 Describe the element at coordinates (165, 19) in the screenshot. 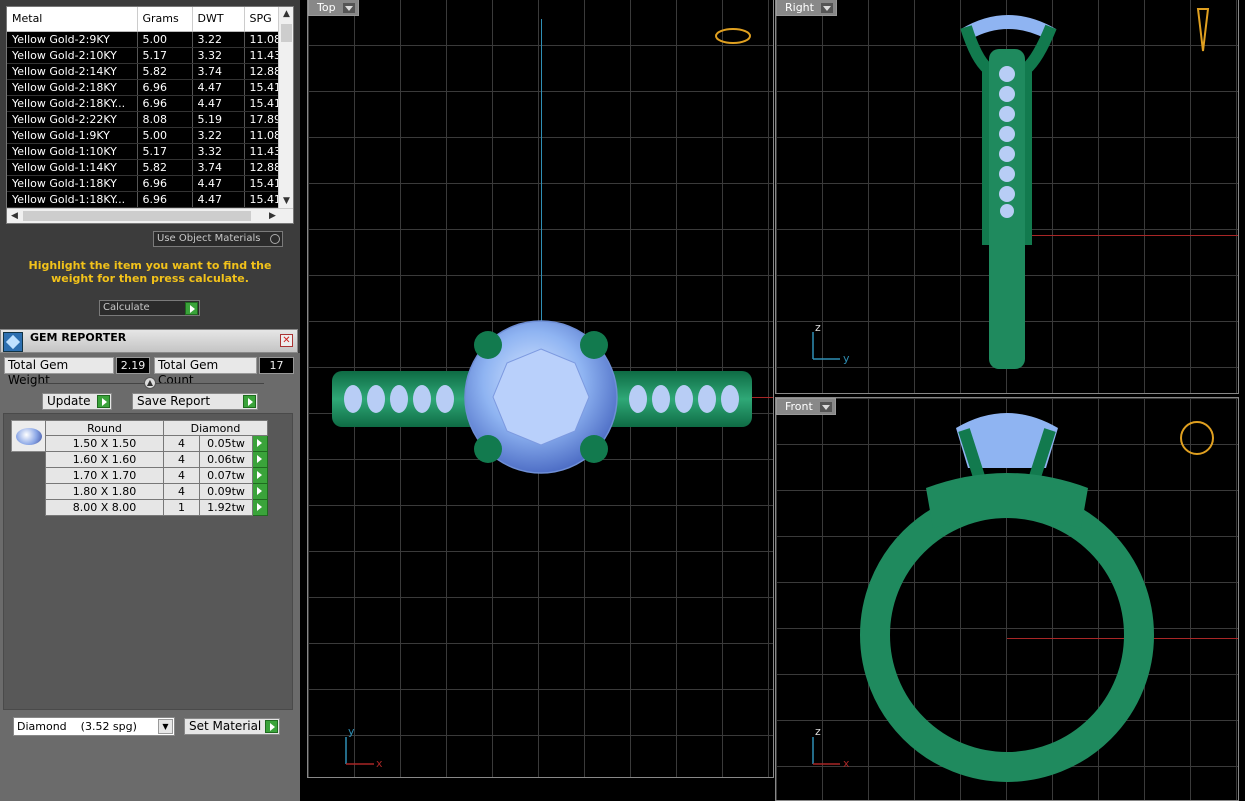

I see `col-grams-header: Grams` at that location.